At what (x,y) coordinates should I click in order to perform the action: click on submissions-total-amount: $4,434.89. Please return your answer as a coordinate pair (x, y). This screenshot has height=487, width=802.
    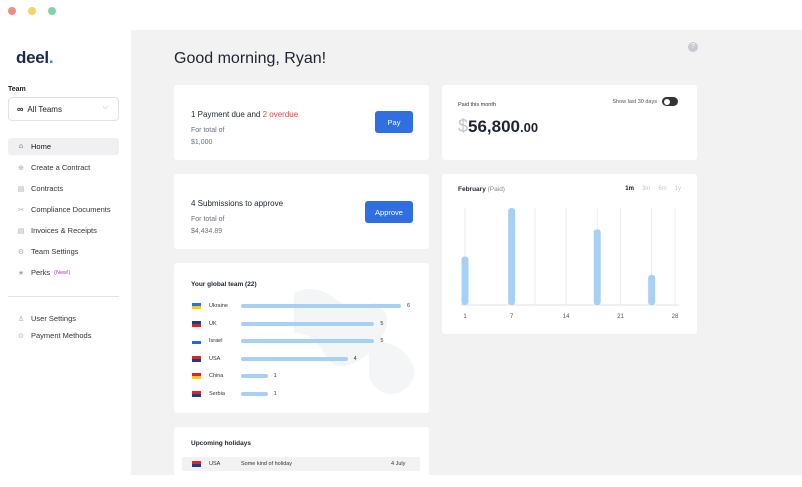
    Looking at the image, I should click on (207, 231).